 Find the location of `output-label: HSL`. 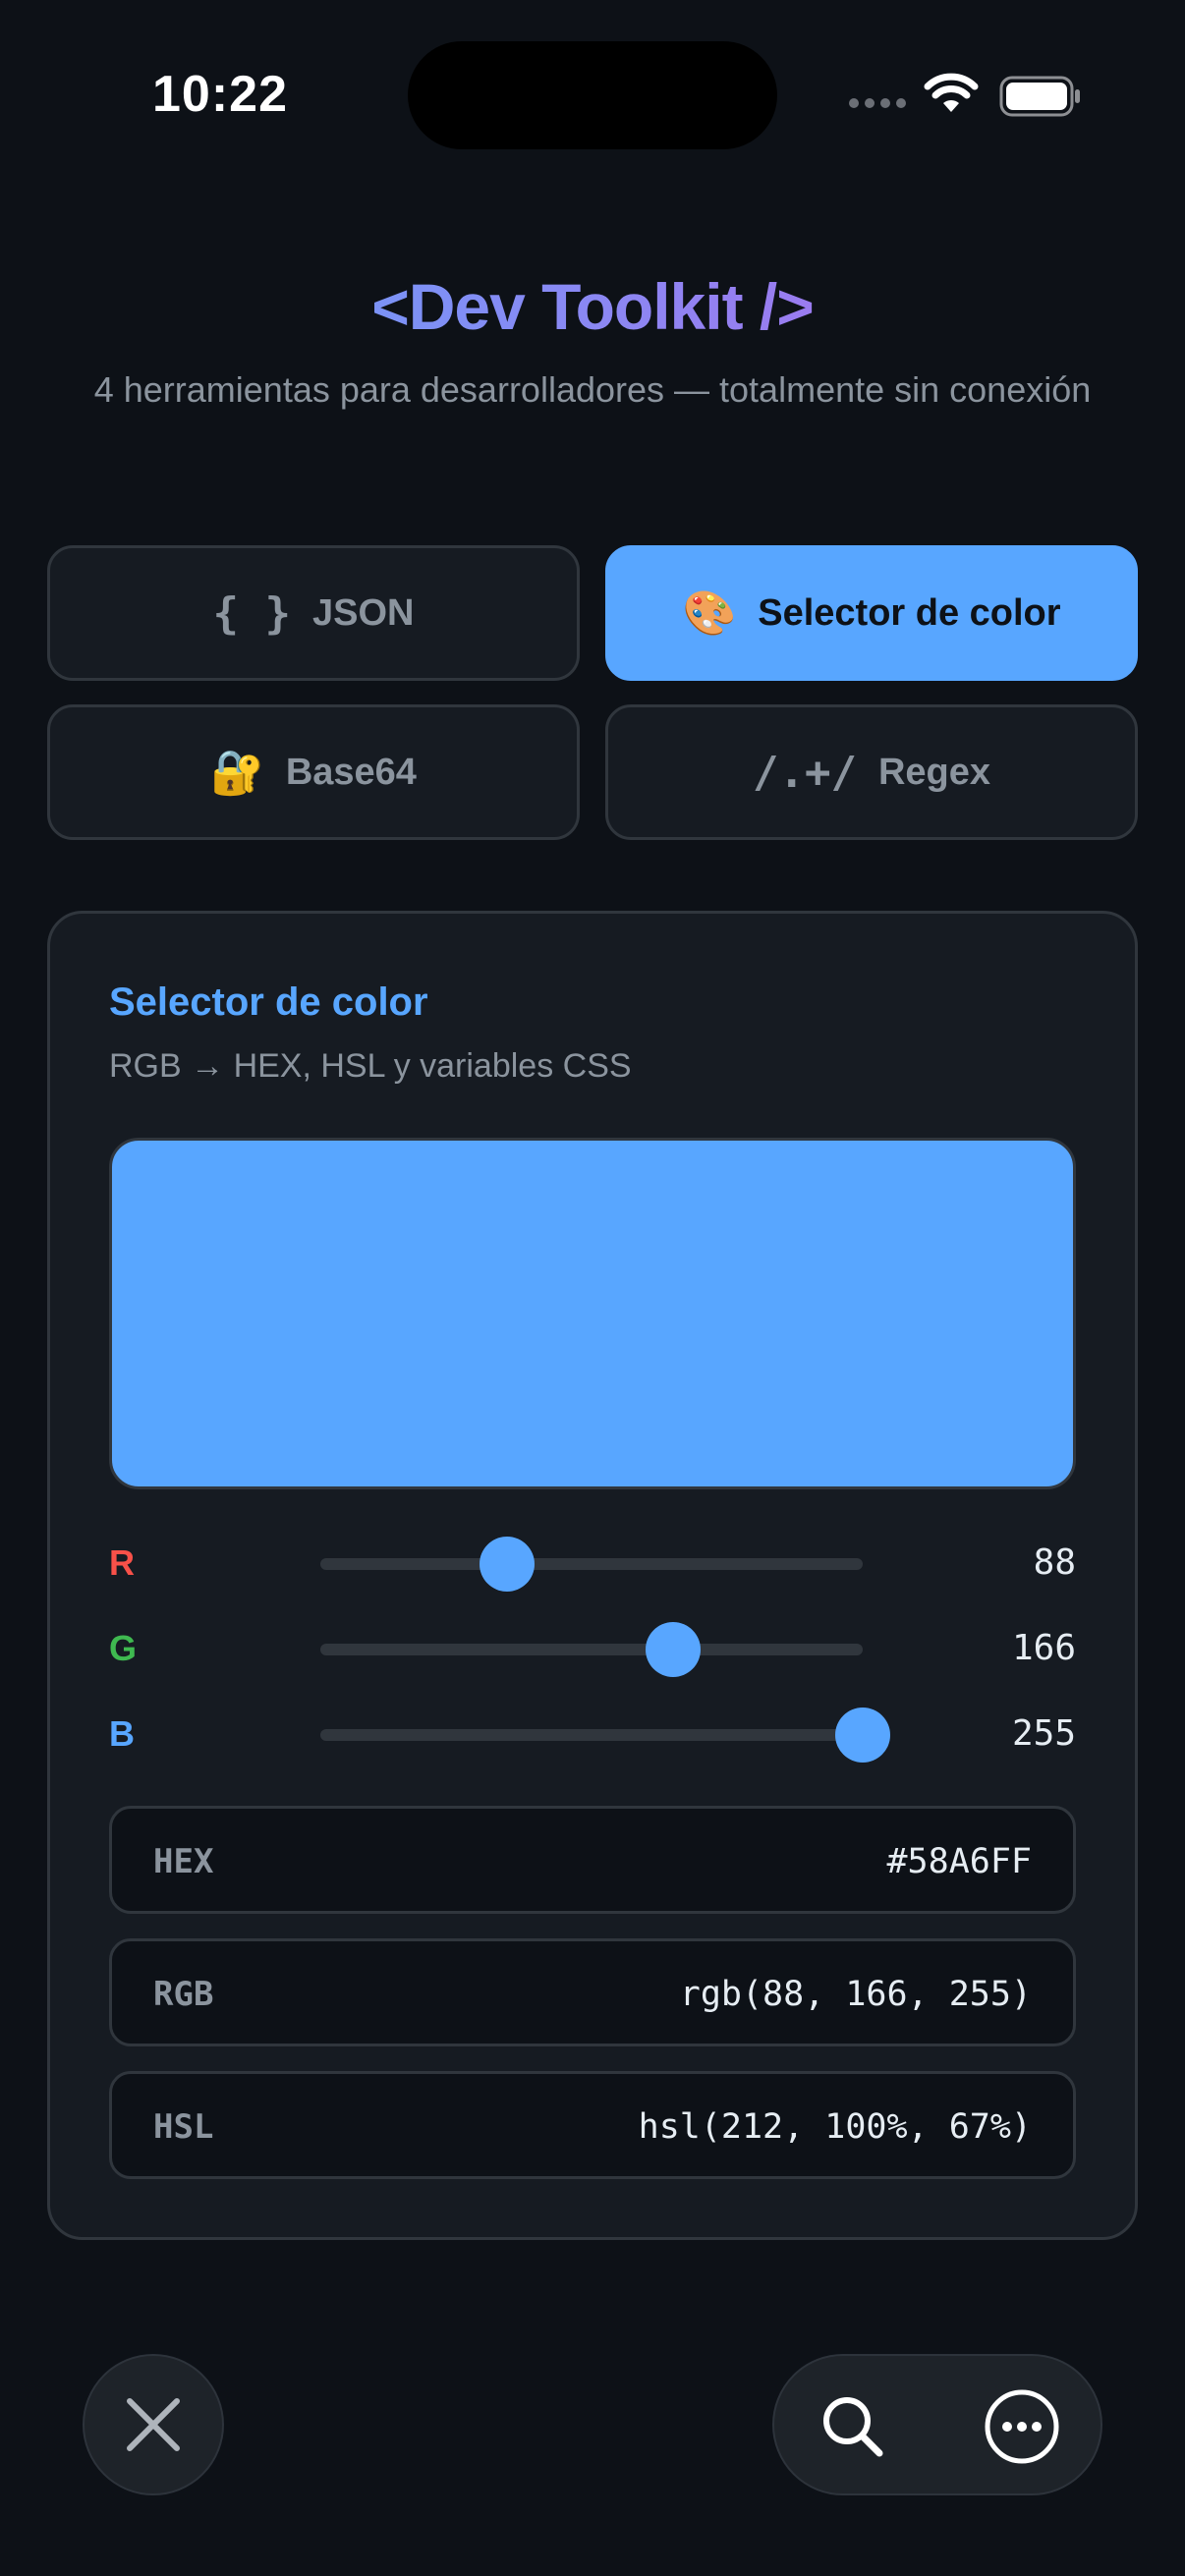

output-label: HSL is located at coordinates (184, 2127).